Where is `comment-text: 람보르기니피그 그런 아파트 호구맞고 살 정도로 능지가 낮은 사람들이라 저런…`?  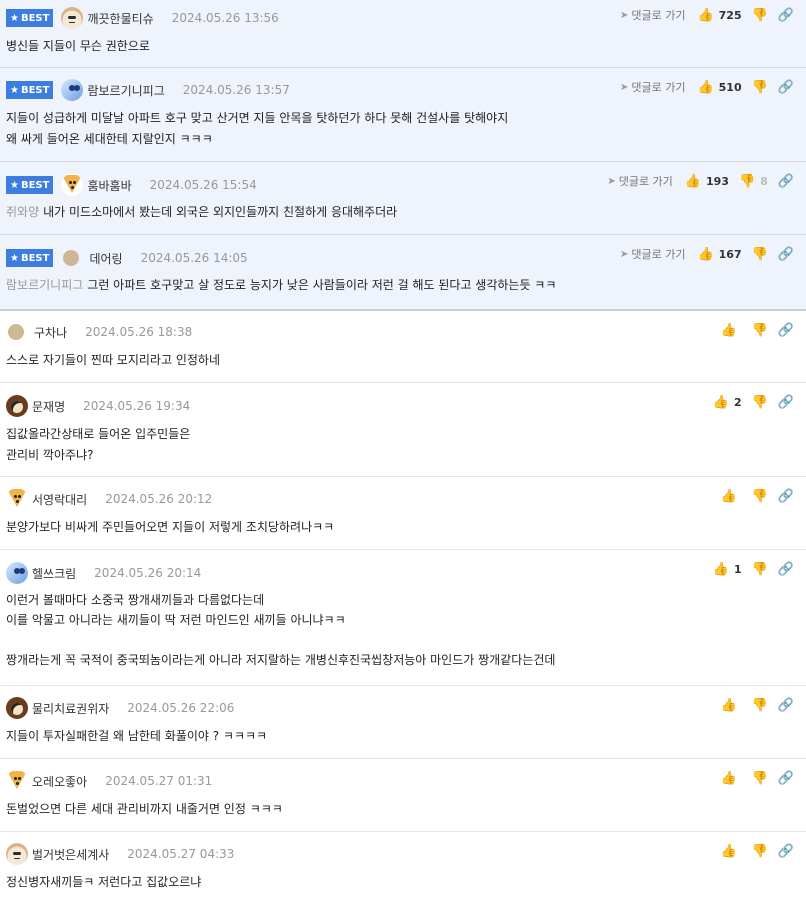 comment-text: 람보르기니피그 그런 아파트 호구맞고 살 정도로 능지가 낮은 사람들이라 저런… is located at coordinates (281, 285).